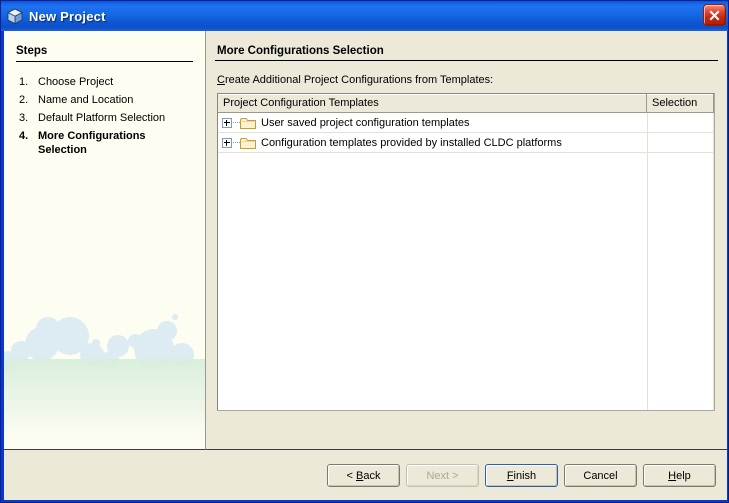 The image size is (729, 503). What do you see at coordinates (680, 103) in the screenshot?
I see `column-header-selection: Selection` at bounding box center [680, 103].